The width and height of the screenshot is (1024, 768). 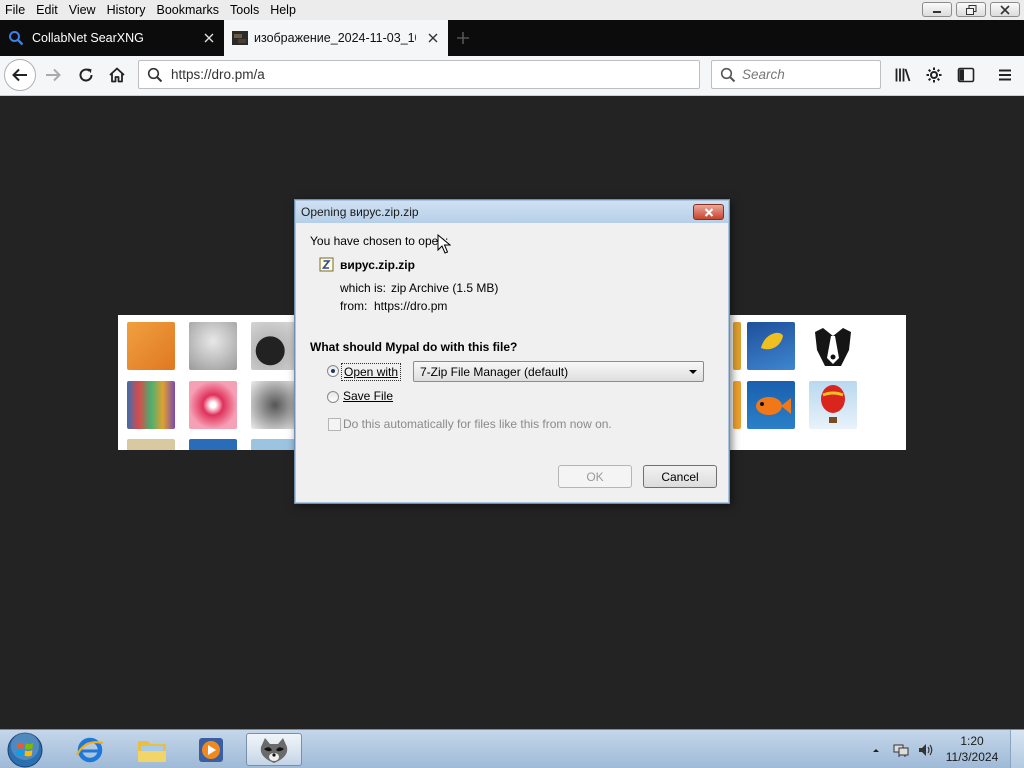 I want to click on gear-icon, so click(x=934, y=75).